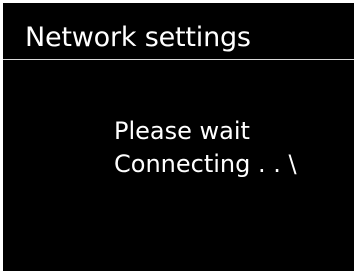 This screenshot has height=273, width=360. Describe the element at coordinates (205, 148) in the screenshot. I see `connection-status-message: Please wait Connecting . . \` at that location.